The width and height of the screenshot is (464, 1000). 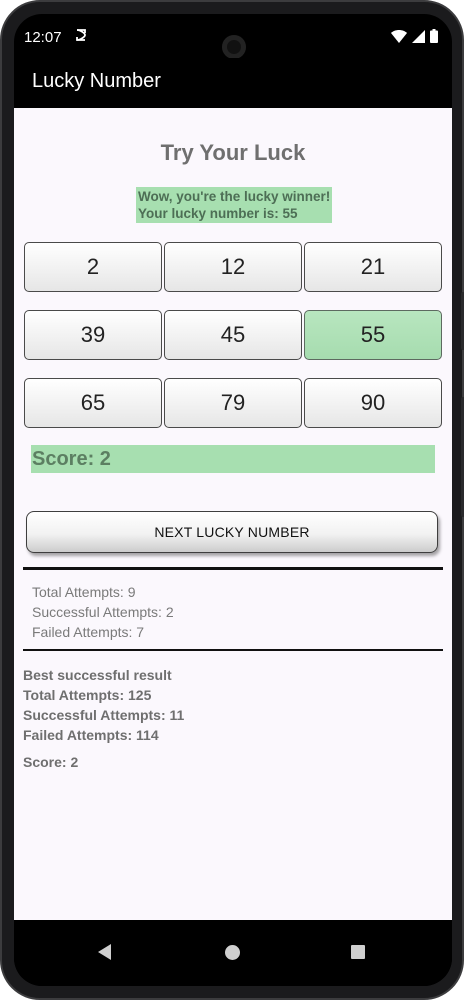 I want to click on navigation-bar, so click(x=233, y=953).